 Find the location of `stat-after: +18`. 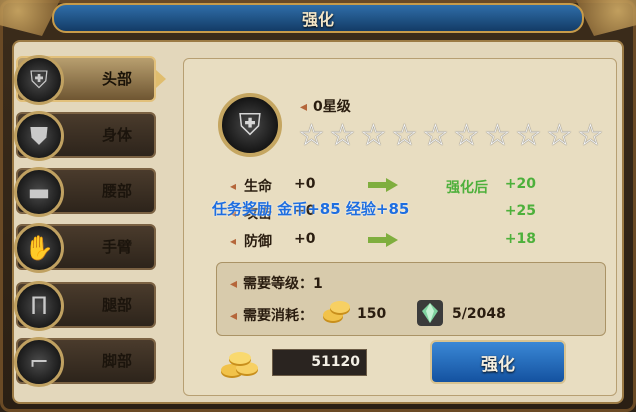

stat-after: +18 is located at coordinates (520, 239).